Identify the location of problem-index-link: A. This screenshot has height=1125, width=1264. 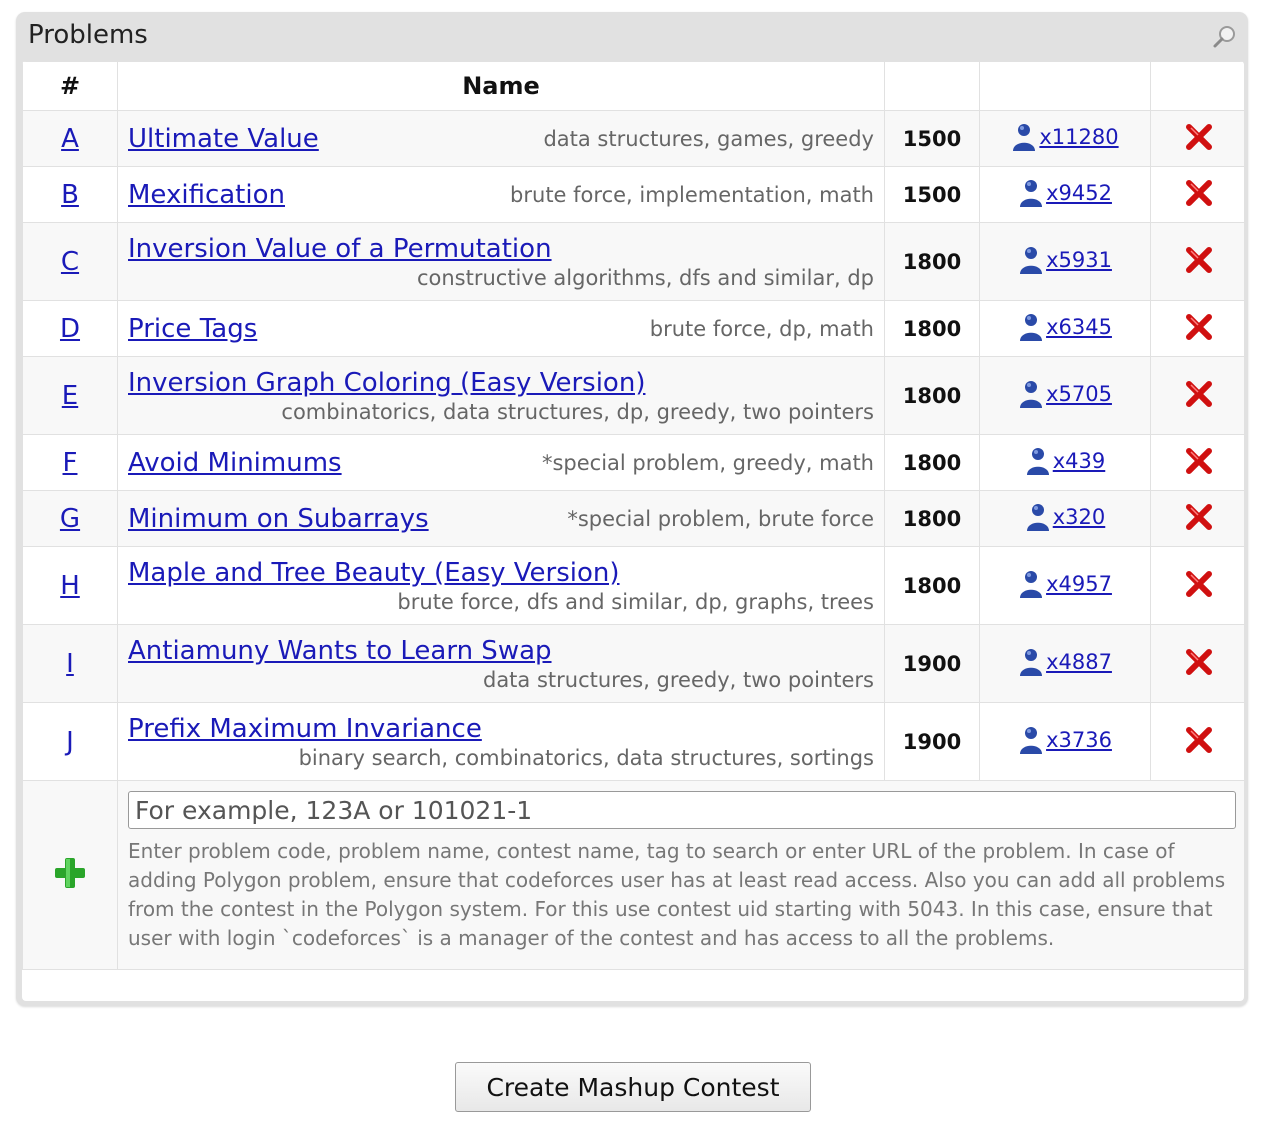
(70, 139).